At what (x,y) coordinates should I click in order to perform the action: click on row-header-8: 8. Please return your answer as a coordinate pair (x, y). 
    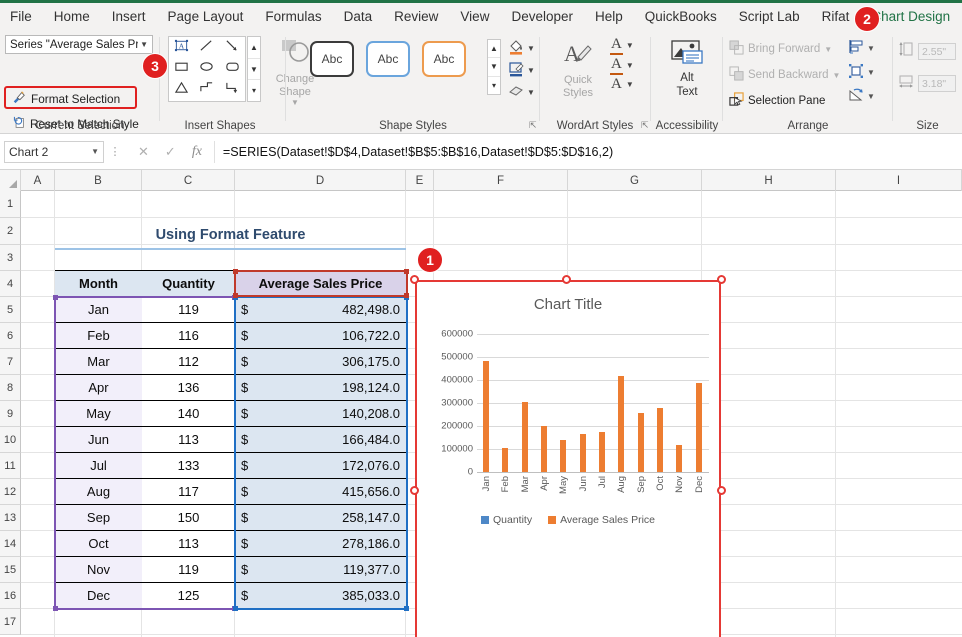
    Looking at the image, I should click on (10, 388).